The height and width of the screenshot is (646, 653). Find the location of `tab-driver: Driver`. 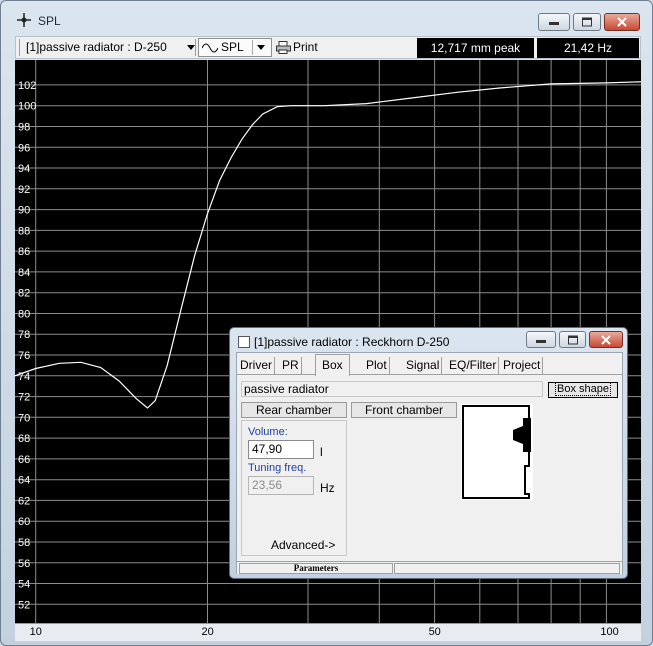

tab-driver: Driver is located at coordinates (256, 366).